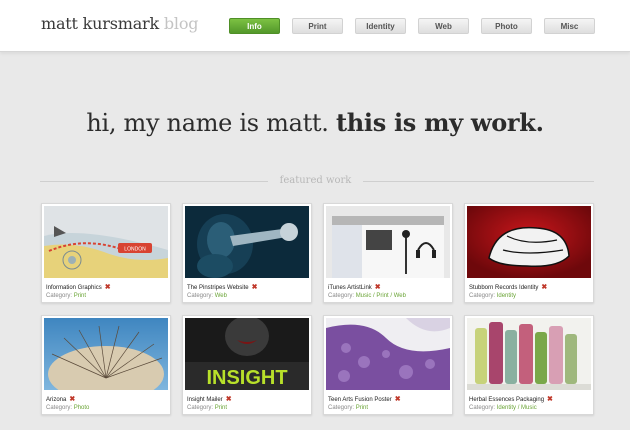 This screenshot has width=630, height=430. Describe the element at coordinates (218, 288) in the screenshot. I see `card-title-text: The Pinstripes Website` at that location.